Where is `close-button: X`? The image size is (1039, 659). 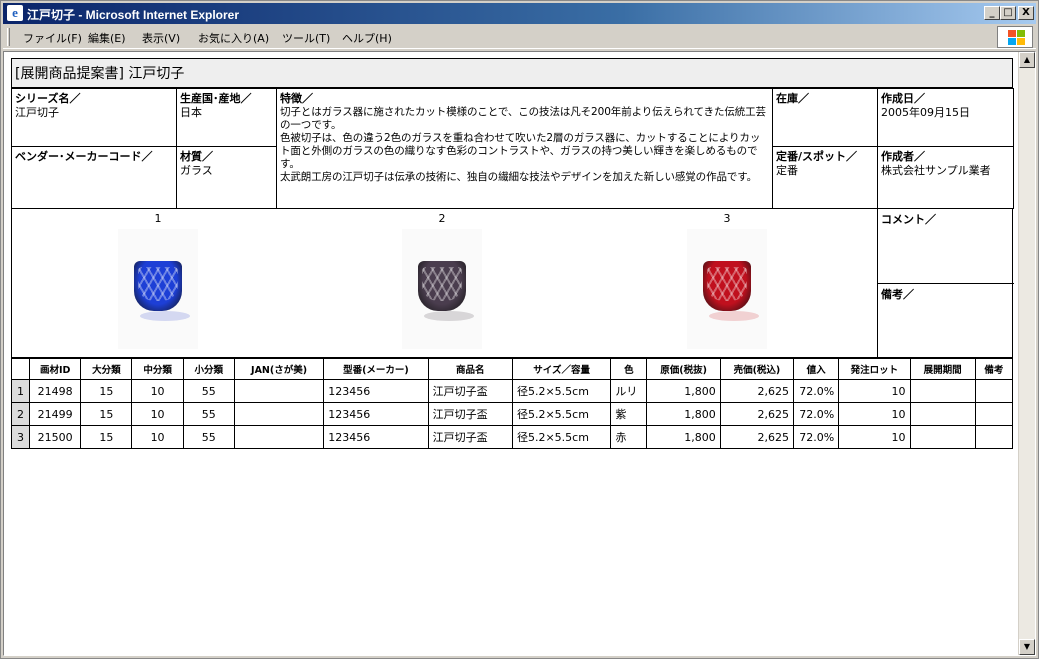
close-button: X is located at coordinates (1026, 13).